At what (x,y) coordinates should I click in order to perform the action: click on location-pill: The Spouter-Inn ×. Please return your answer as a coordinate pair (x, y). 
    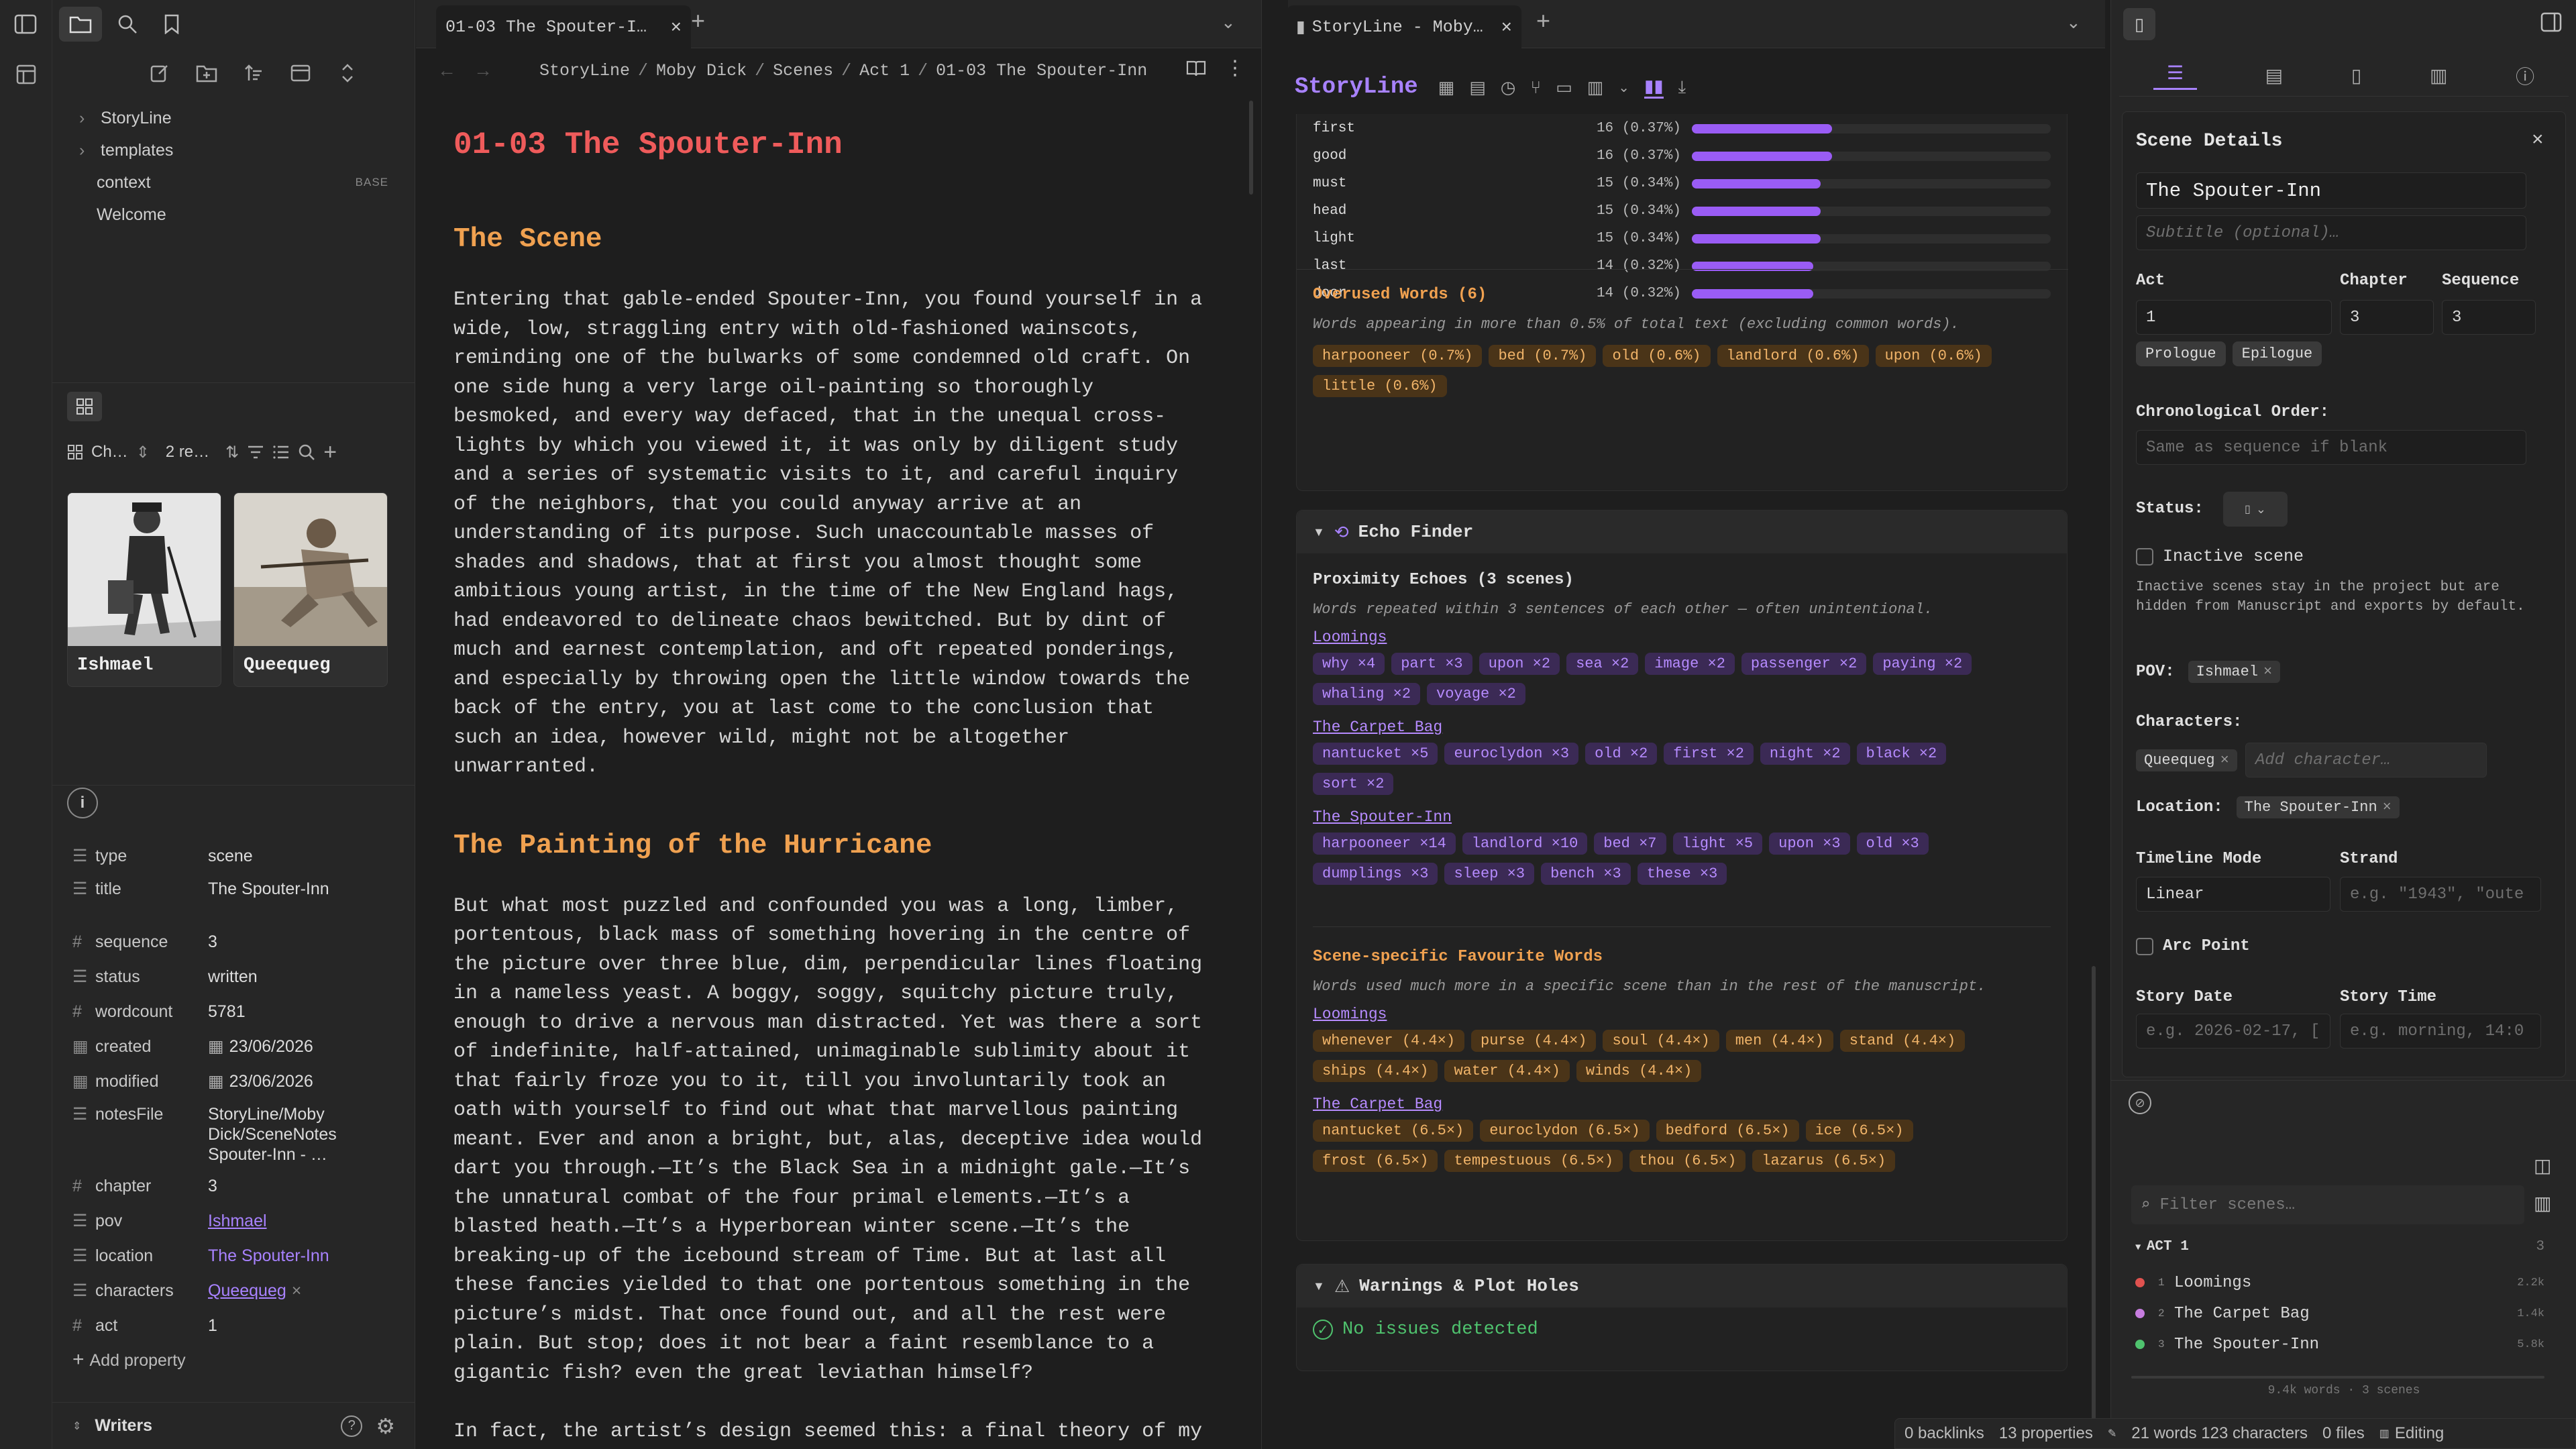
    Looking at the image, I should click on (2318, 807).